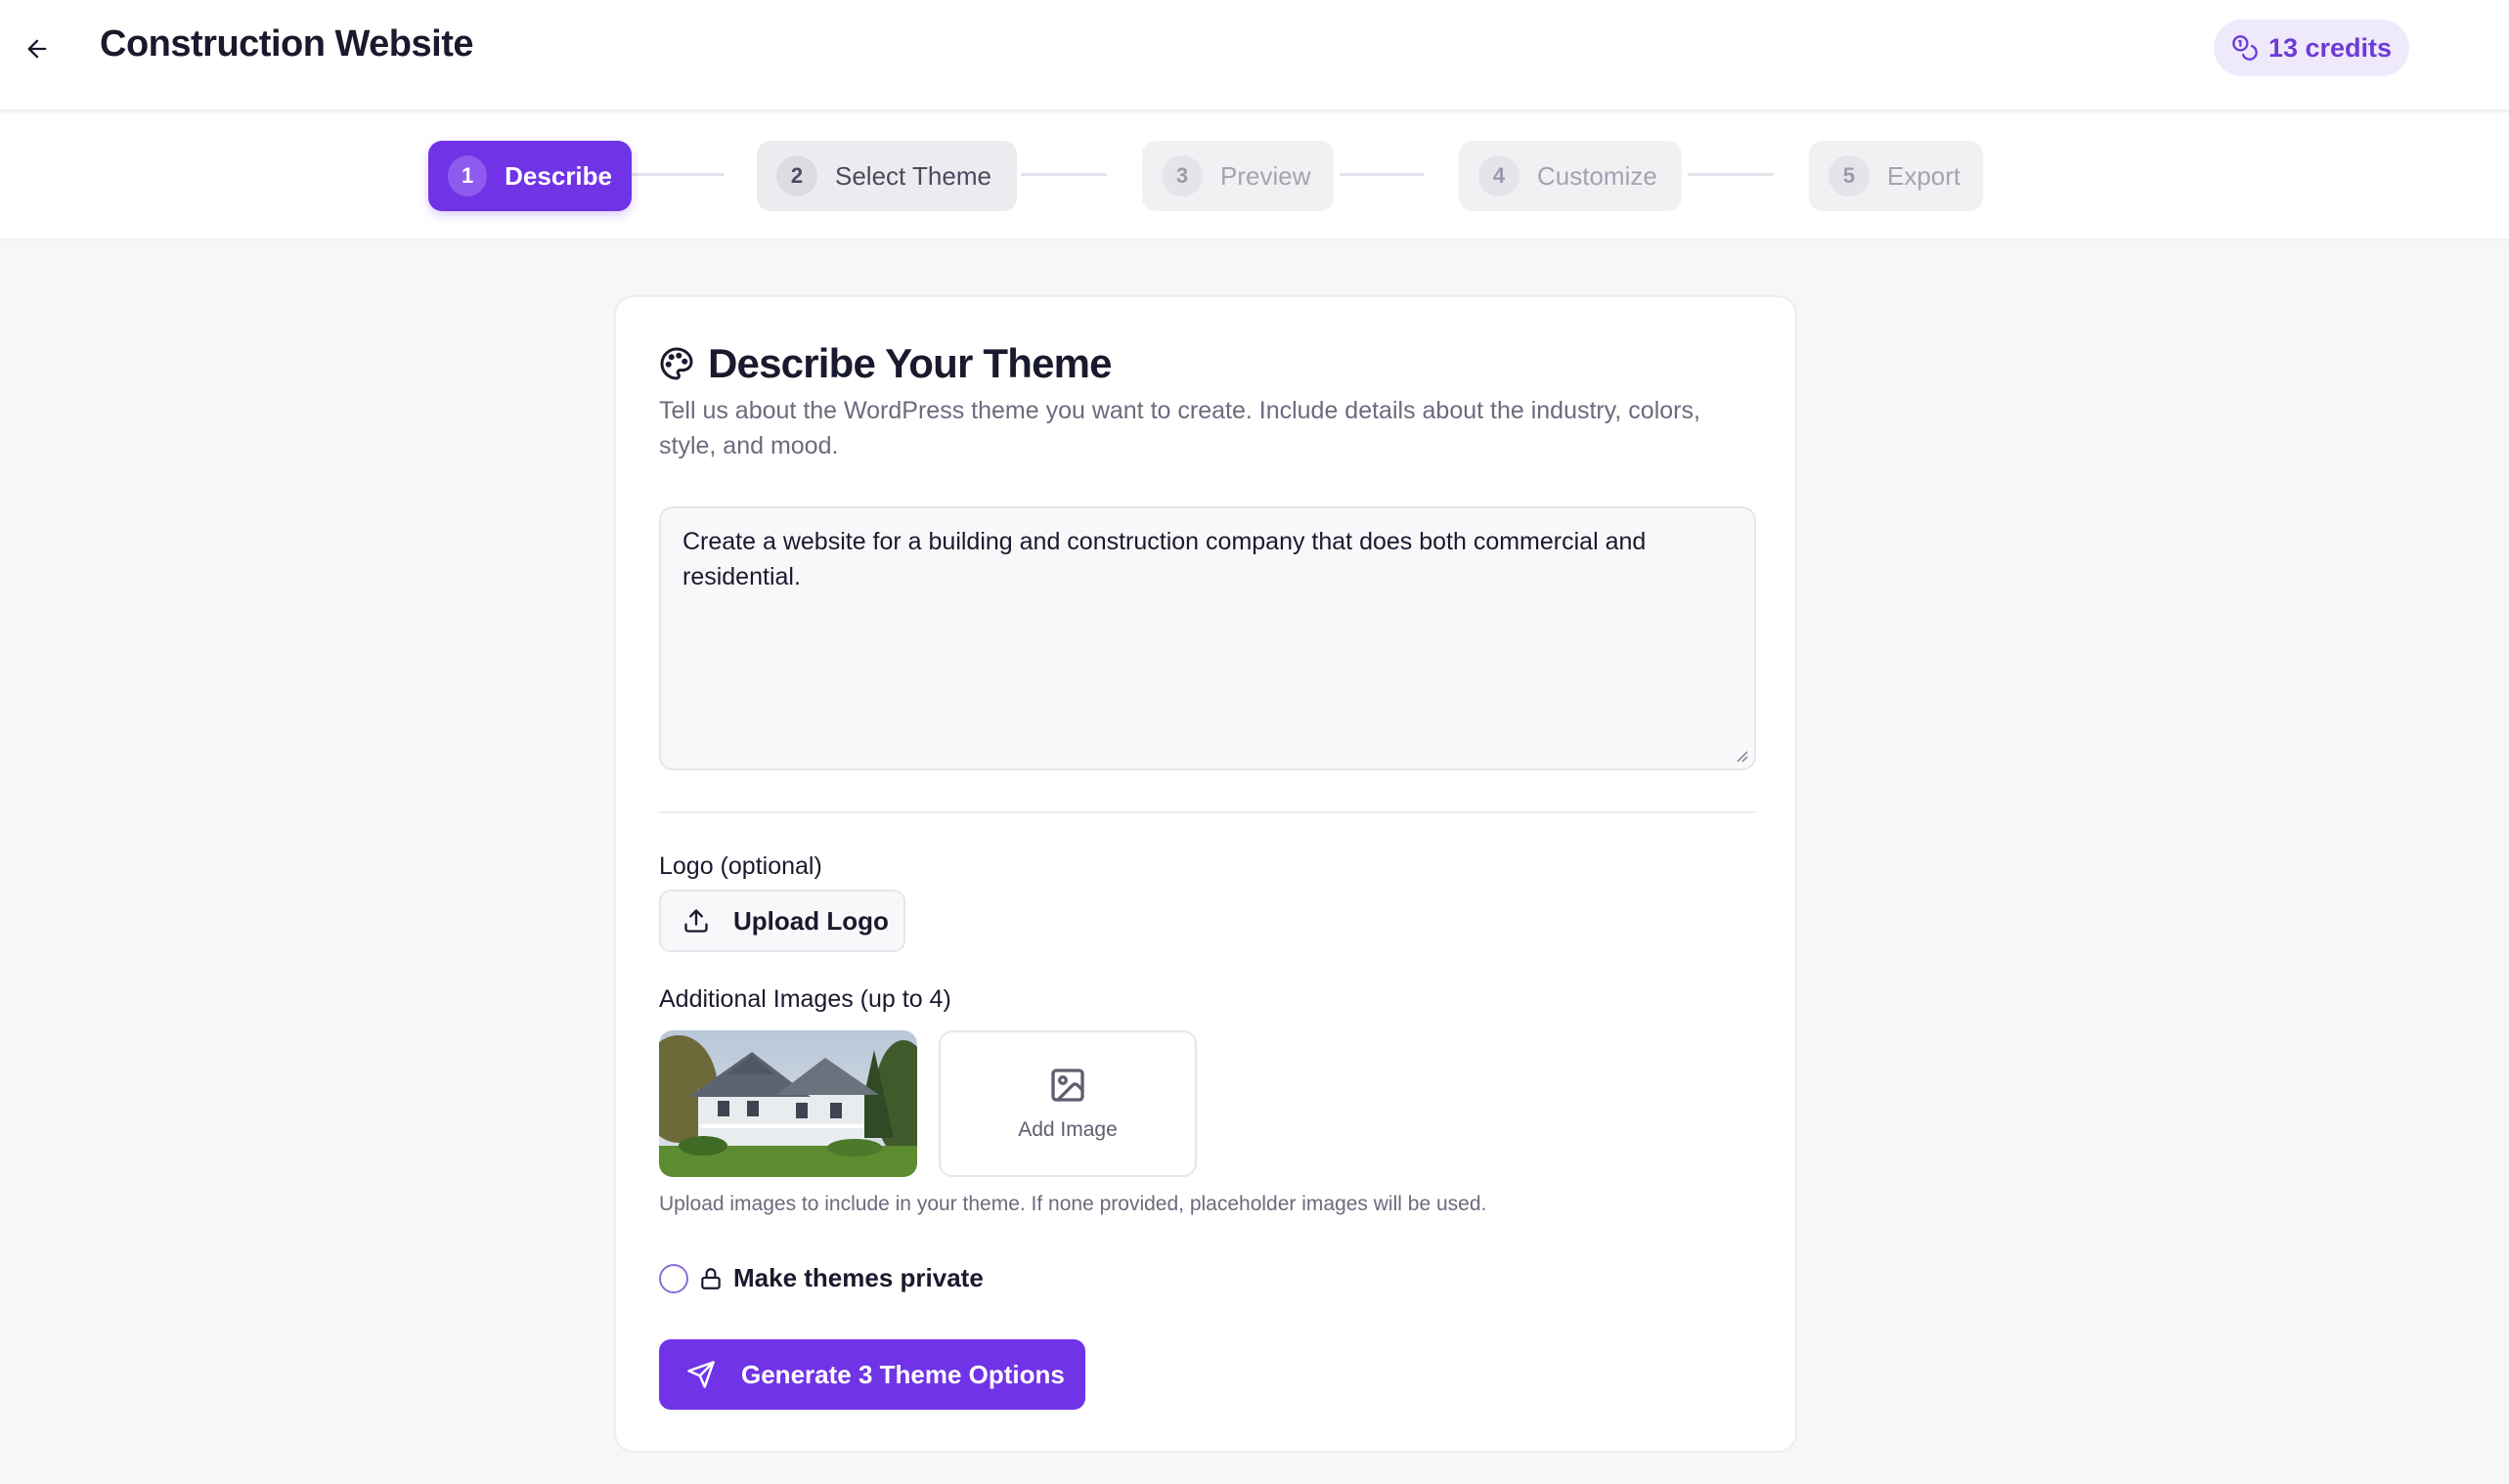 The image size is (2509, 1484). I want to click on card-header: Describe Your Theme, so click(886, 363).